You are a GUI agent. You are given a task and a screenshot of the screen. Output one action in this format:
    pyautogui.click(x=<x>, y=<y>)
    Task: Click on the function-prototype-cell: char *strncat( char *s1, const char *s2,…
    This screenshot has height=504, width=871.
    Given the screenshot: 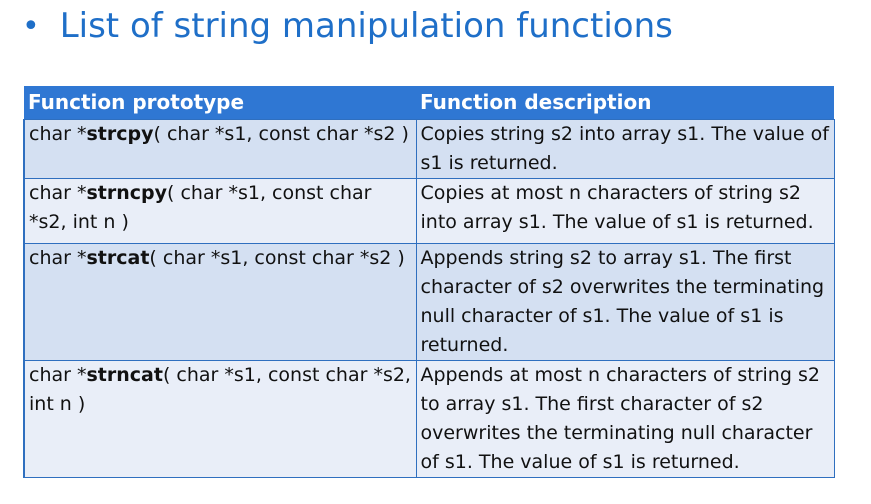 What is the action you would take?
    pyautogui.click(x=219, y=419)
    